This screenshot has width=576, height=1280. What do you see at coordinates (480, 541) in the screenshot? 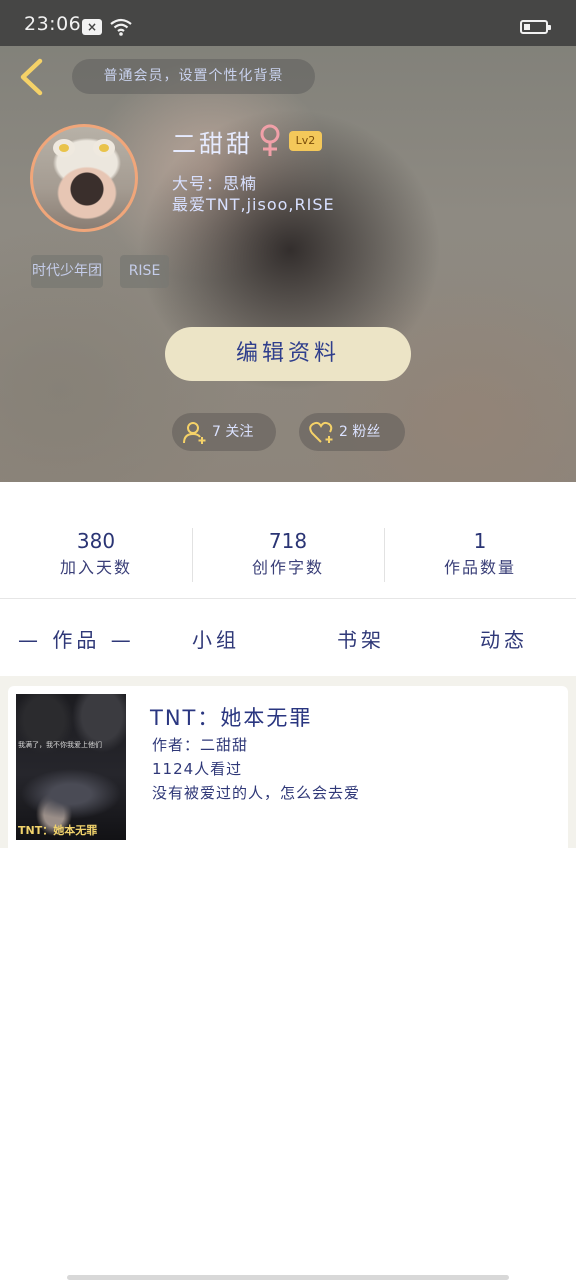
I see `stat-value: 1` at bounding box center [480, 541].